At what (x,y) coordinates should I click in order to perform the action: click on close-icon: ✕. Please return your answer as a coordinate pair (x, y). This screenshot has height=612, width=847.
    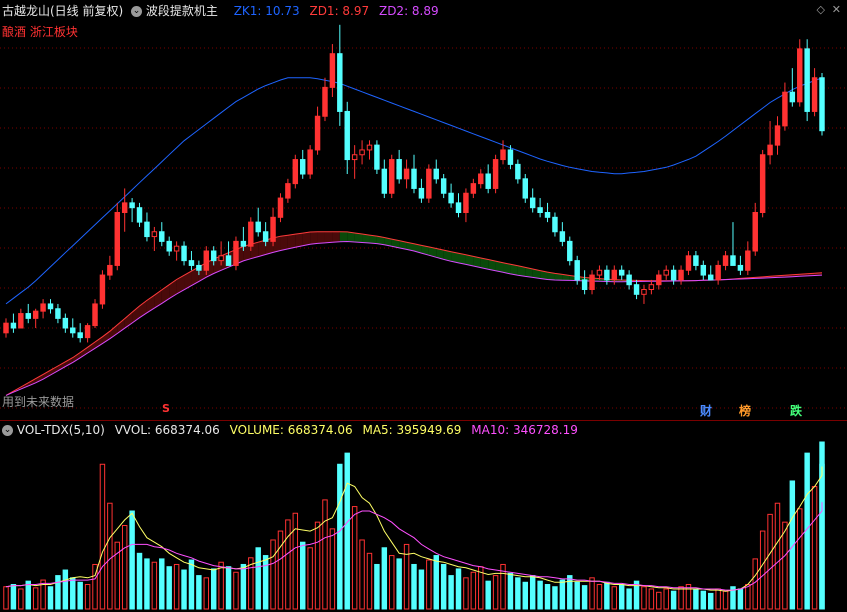
    Looking at the image, I should click on (836, 9).